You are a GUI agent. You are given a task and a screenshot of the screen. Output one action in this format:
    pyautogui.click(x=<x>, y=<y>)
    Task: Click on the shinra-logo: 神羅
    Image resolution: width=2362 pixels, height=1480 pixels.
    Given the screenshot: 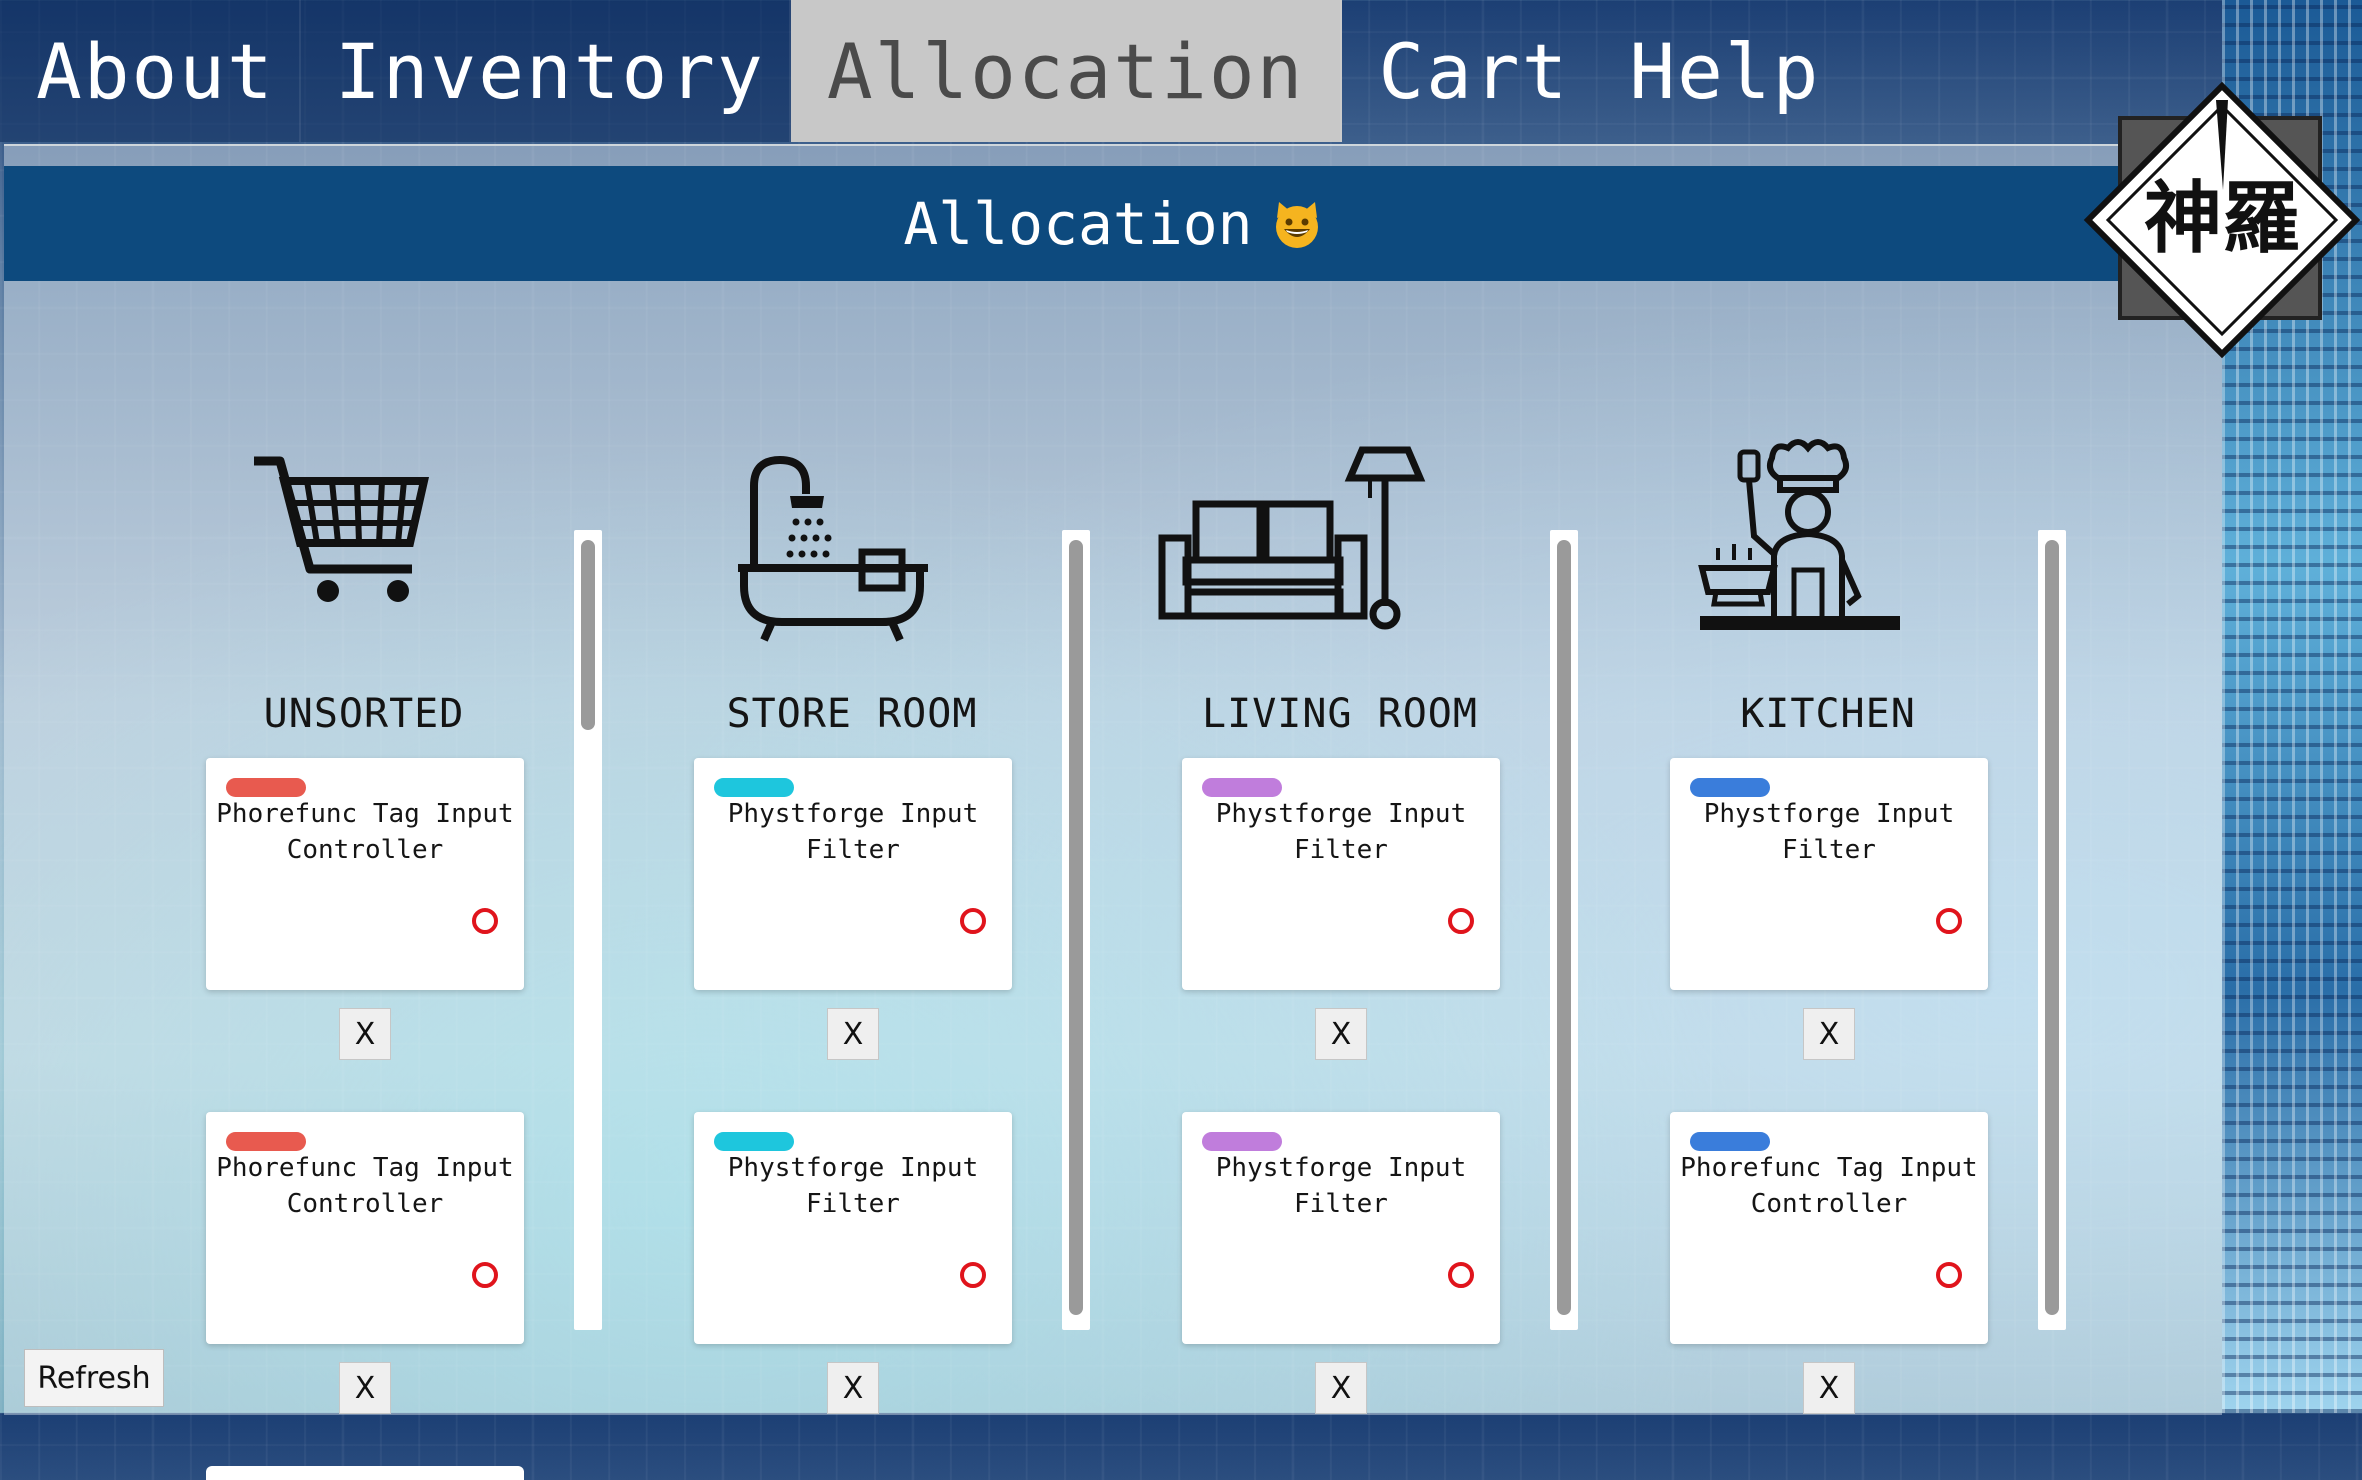 What is the action you would take?
    pyautogui.click(x=2222, y=220)
    